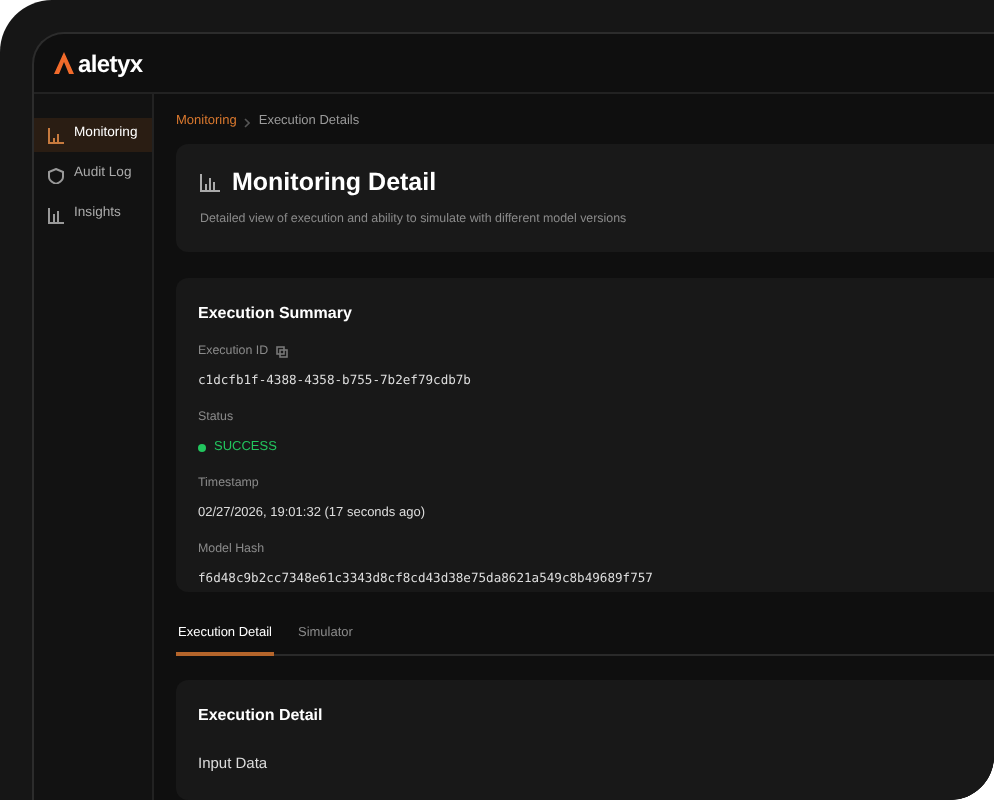 The image size is (994, 800). Describe the element at coordinates (56, 215) in the screenshot. I see `bar-chart-icon` at that location.